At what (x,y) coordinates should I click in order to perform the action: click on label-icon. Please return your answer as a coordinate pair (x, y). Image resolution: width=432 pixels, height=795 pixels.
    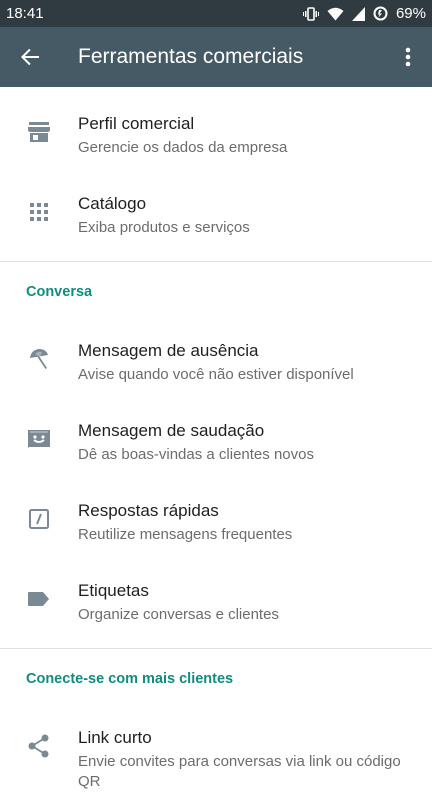
    Looking at the image, I should click on (39, 599).